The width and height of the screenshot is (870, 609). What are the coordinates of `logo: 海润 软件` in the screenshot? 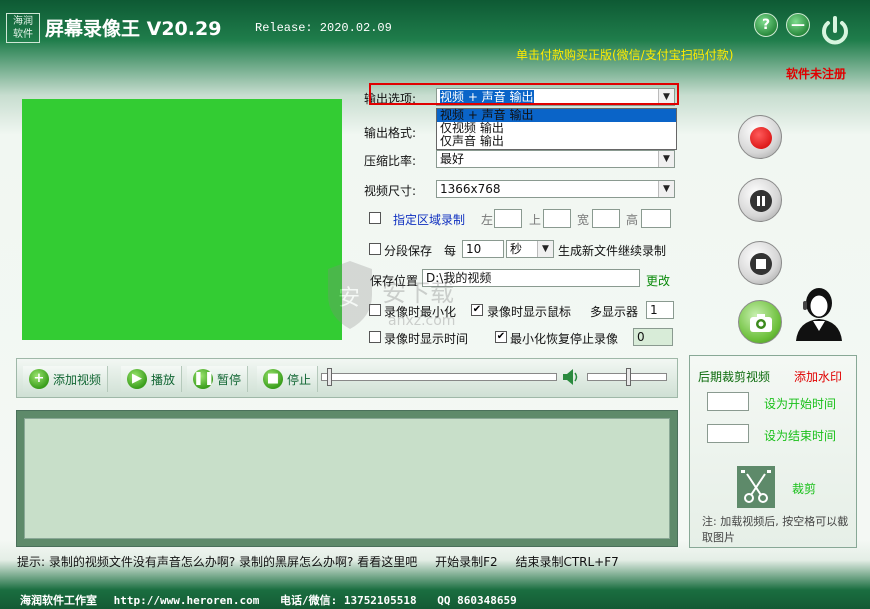 It's located at (23, 28).